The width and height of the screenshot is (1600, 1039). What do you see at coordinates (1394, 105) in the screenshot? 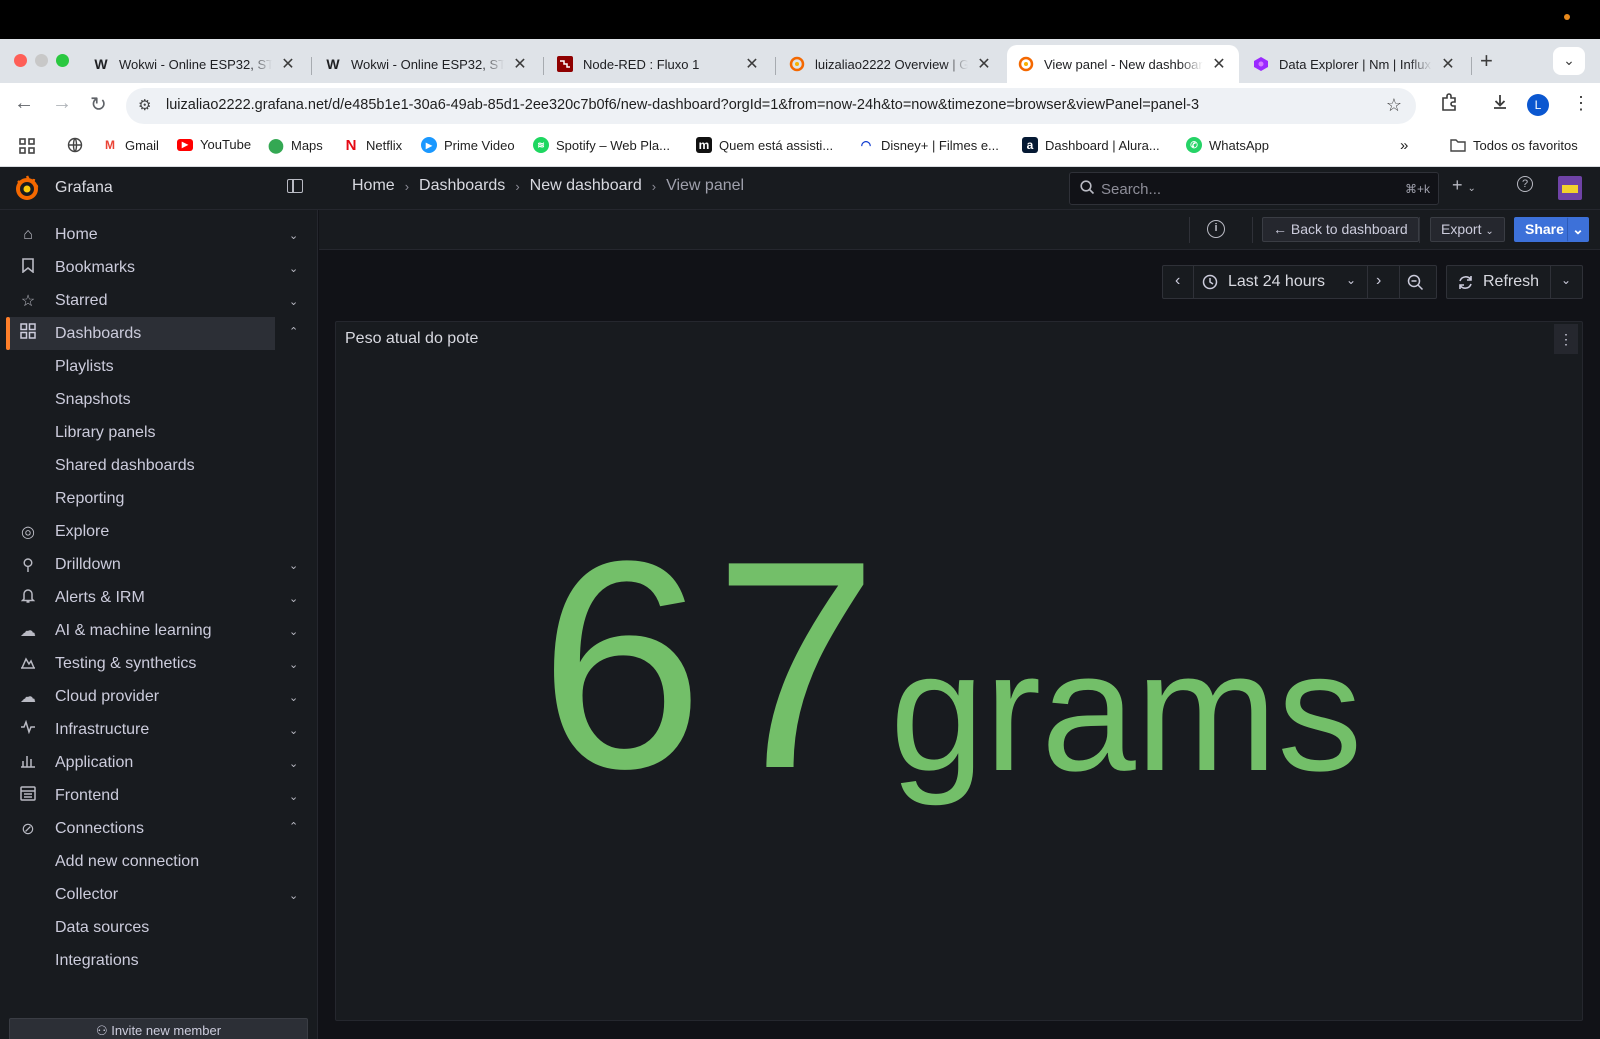
I see `bookmark-star-icon: ☆` at bounding box center [1394, 105].